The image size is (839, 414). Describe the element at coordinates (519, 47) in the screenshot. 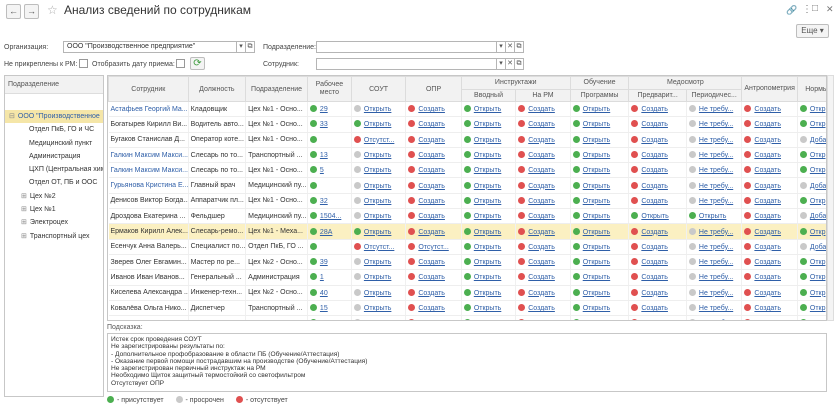

I see `department-open-icon: ⧉` at that location.